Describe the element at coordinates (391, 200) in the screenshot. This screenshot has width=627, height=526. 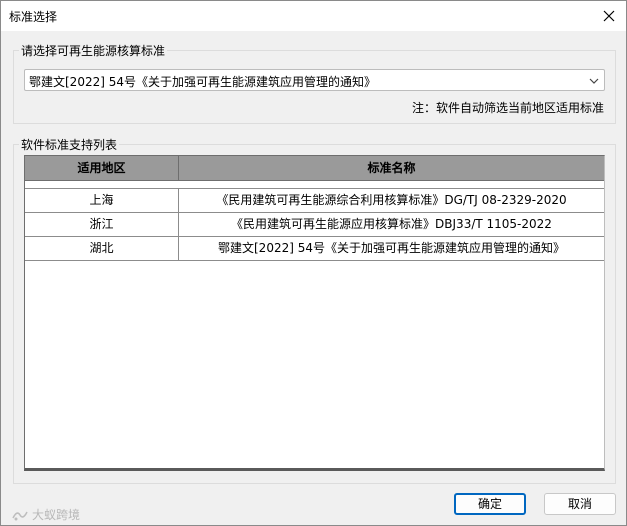
I see `standard-cell: 《民用建筑可再生能源综合利用核算标准》DG/TJ 08-2329-2020` at that location.